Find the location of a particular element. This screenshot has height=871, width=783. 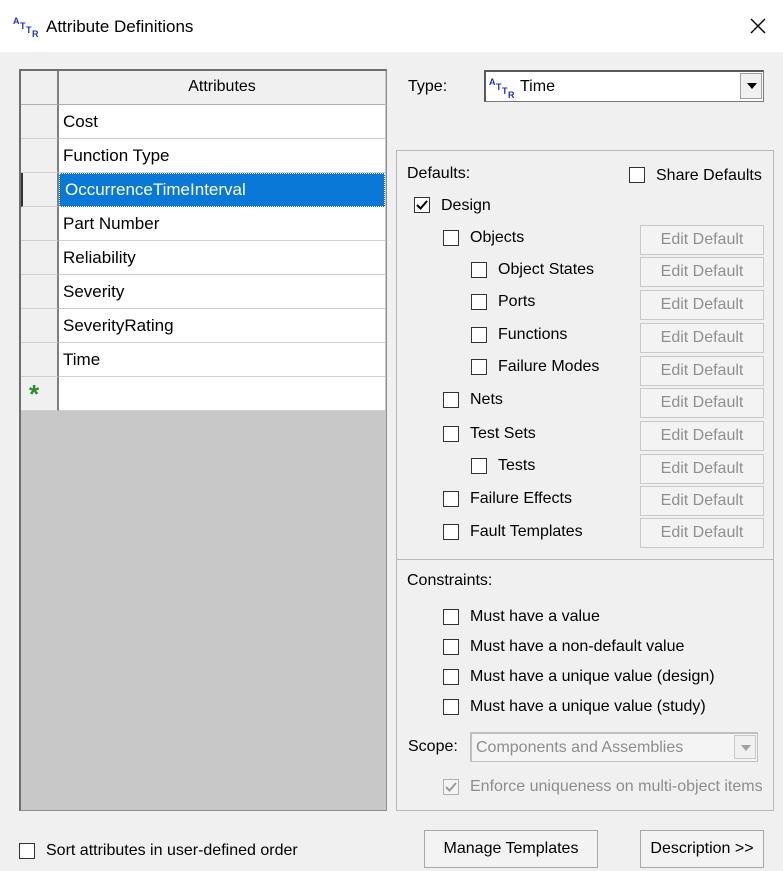

fault-templates-checkbox is located at coordinates (451, 532).